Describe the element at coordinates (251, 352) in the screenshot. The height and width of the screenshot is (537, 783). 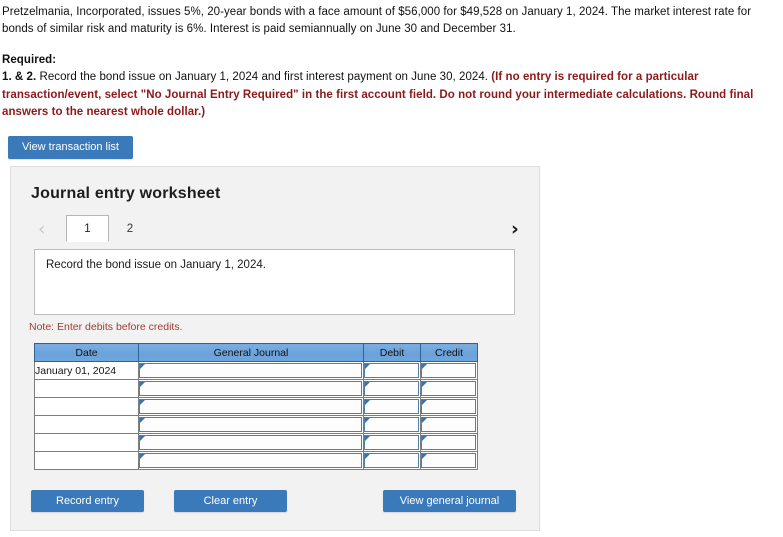
I see `column-header-general-journal: General Journal` at that location.